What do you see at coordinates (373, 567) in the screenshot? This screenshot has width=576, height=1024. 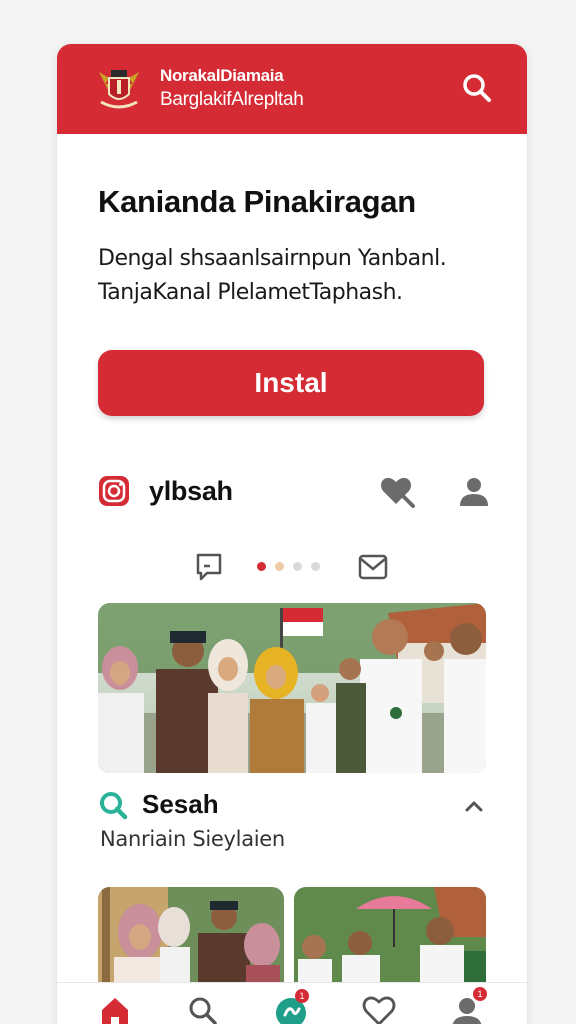 I see `mail-icon` at bounding box center [373, 567].